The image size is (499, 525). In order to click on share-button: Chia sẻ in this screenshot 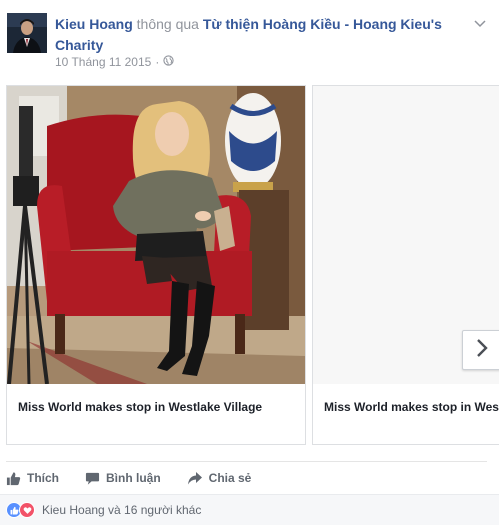, I will do `click(219, 478)`.